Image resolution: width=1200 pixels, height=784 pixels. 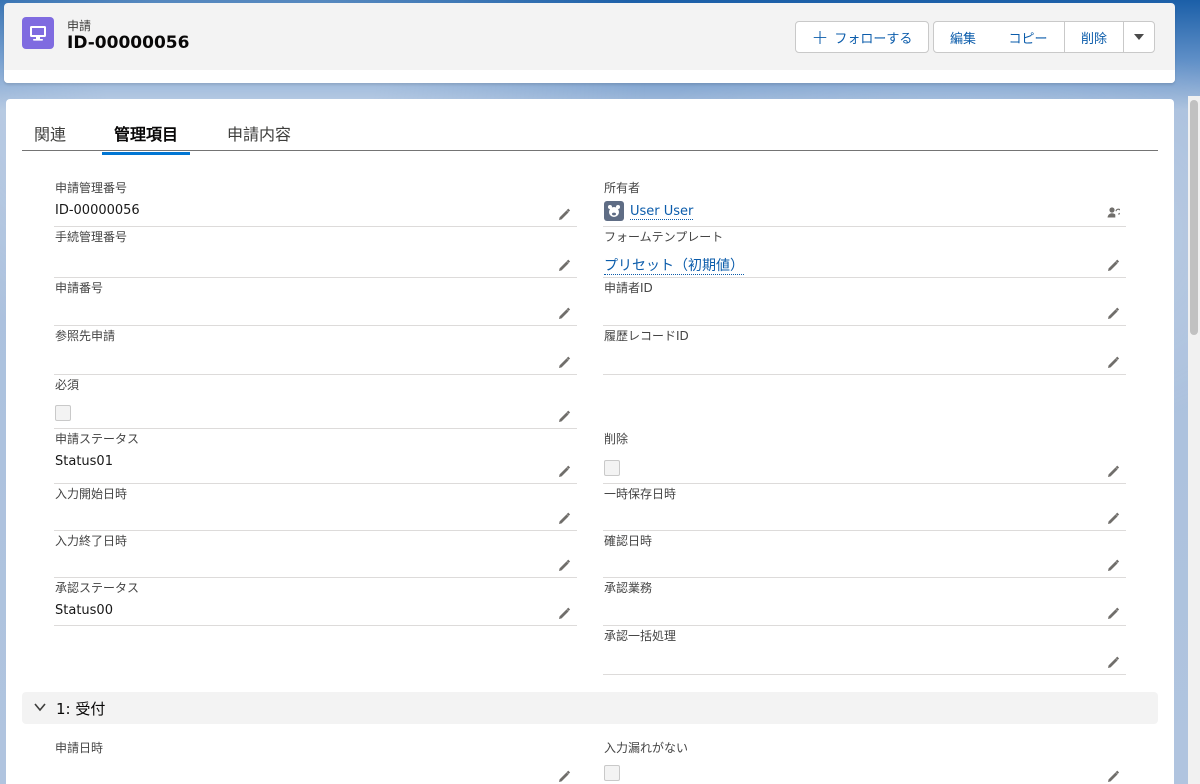 What do you see at coordinates (1094, 37) in the screenshot?
I see `delete-button: 削除` at bounding box center [1094, 37].